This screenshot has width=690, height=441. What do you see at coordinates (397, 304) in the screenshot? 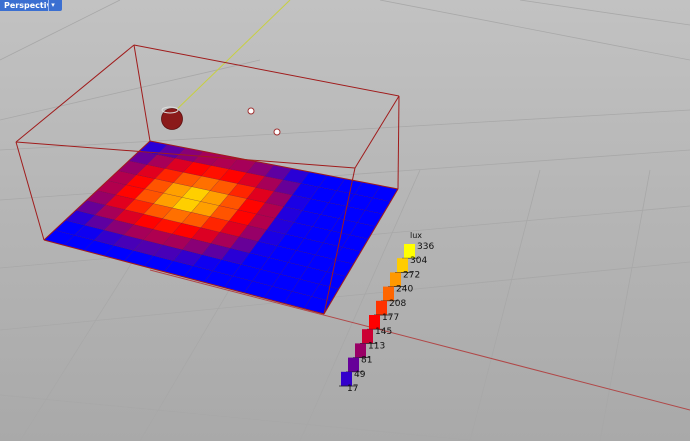
I see `legend-value-label: 208` at bounding box center [397, 304].